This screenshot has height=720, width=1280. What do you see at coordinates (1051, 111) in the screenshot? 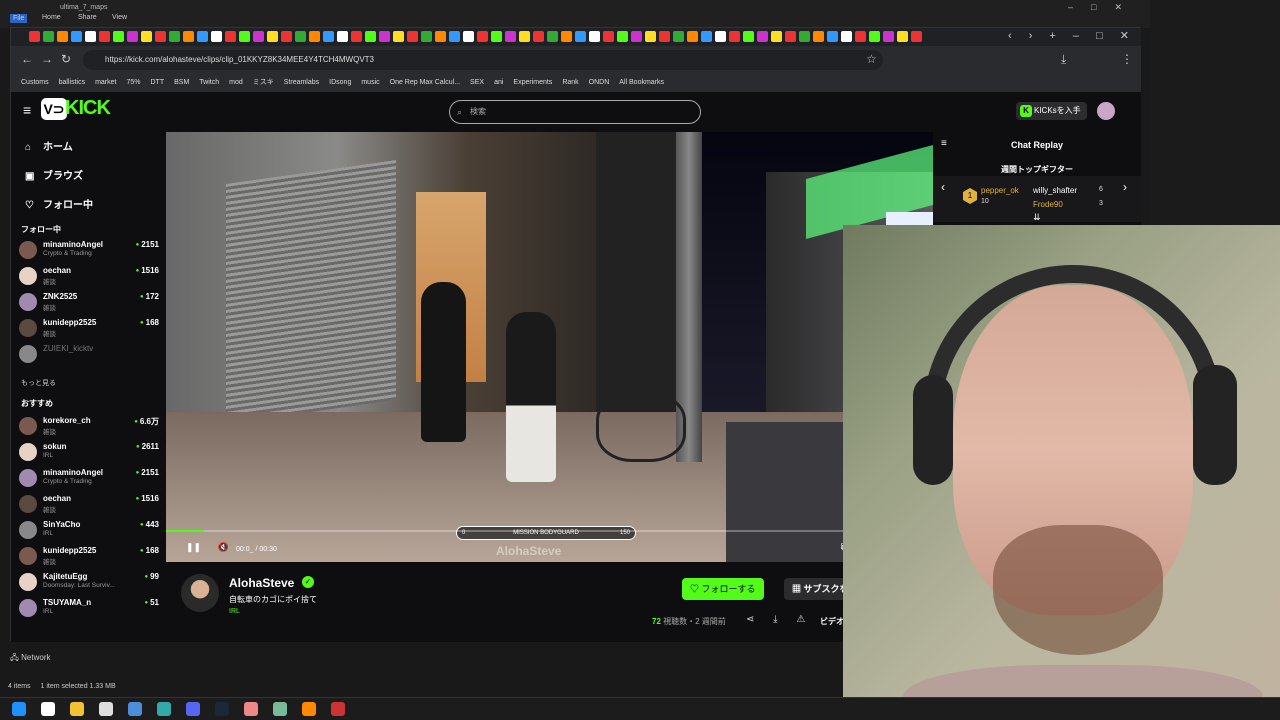
I see `get-kicks-button: K KICKsを入手` at bounding box center [1051, 111].